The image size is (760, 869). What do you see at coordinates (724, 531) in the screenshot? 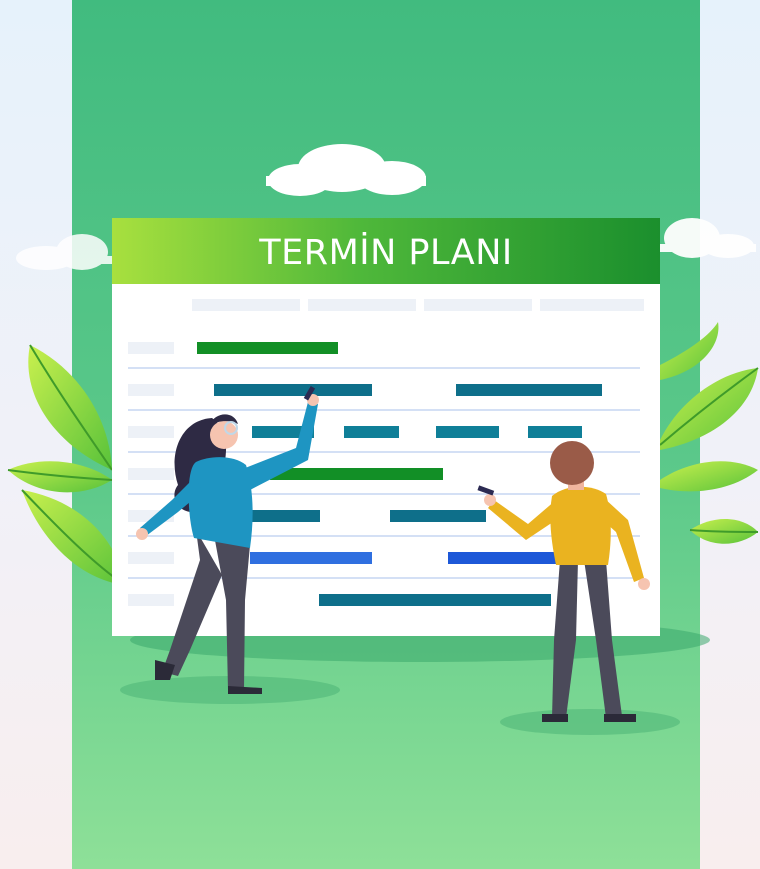
I see `leaf-icon` at bounding box center [724, 531].